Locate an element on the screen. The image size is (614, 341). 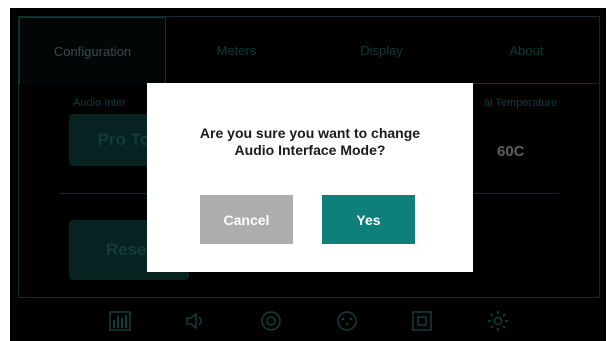
cancel-button: Cancel is located at coordinates (246, 219).